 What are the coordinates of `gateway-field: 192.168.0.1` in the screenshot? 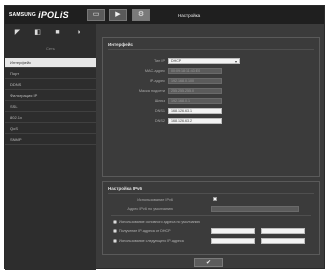 It's located at (195, 101).